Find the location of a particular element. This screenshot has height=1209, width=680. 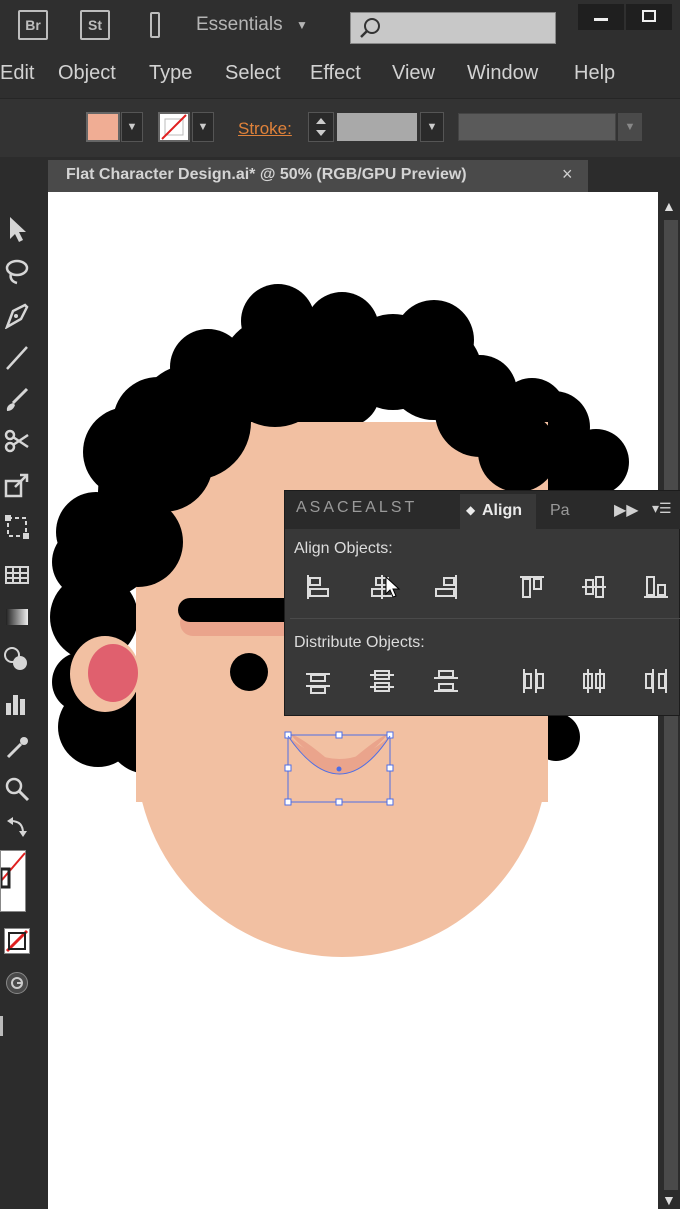

draw-normal-icon is located at coordinates (17, 983).